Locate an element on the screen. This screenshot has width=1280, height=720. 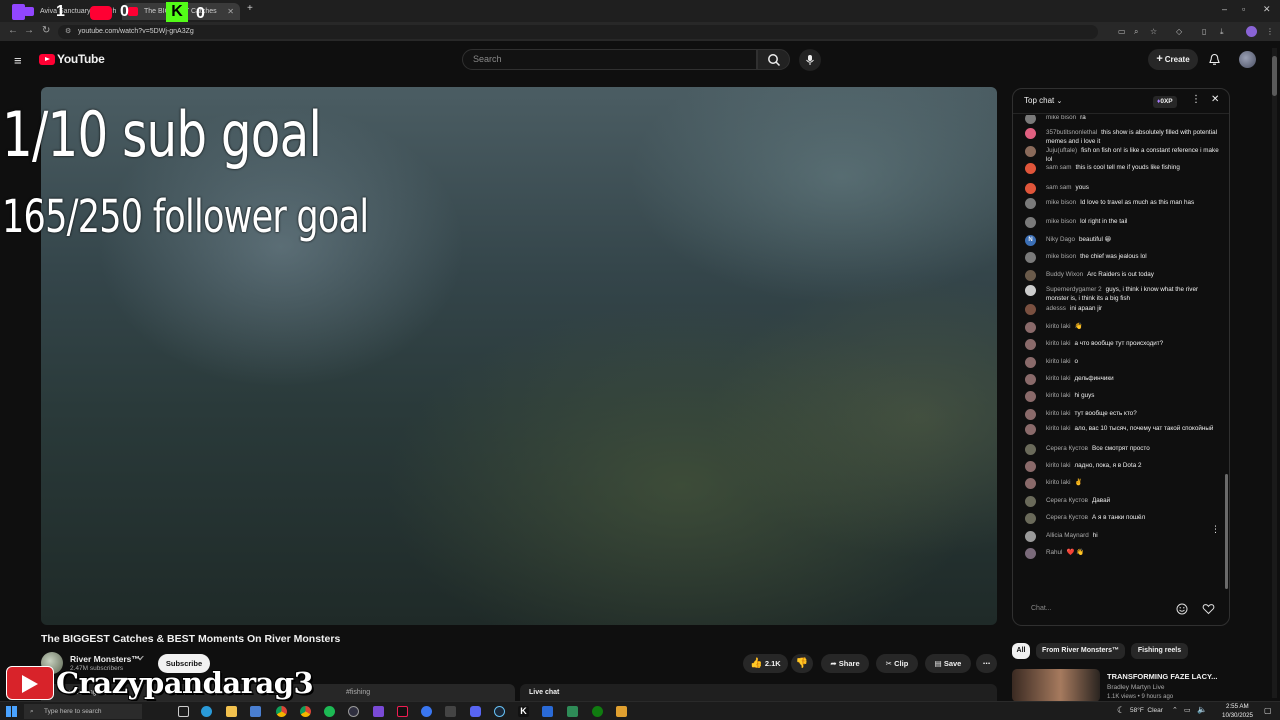
notifications-bell-icon is located at coordinates (1214, 59).